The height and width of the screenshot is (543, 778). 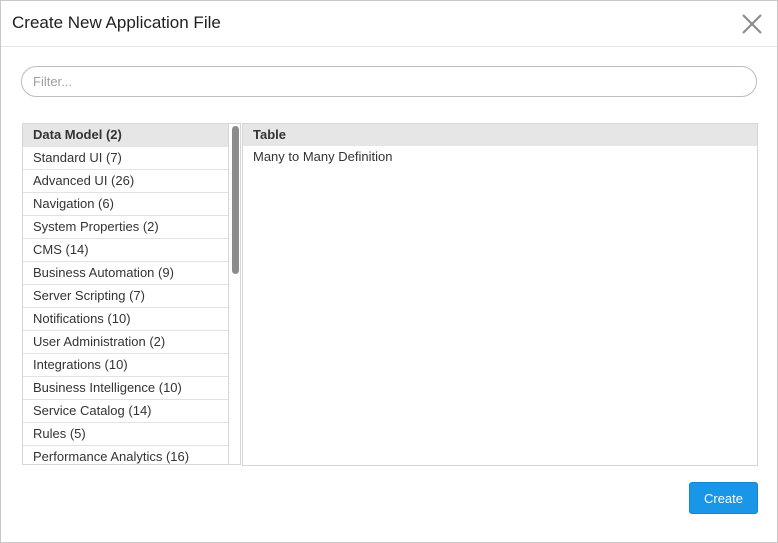 What do you see at coordinates (125, 181) in the screenshot?
I see `category-item: Advanced UI (26)` at bounding box center [125, 181].